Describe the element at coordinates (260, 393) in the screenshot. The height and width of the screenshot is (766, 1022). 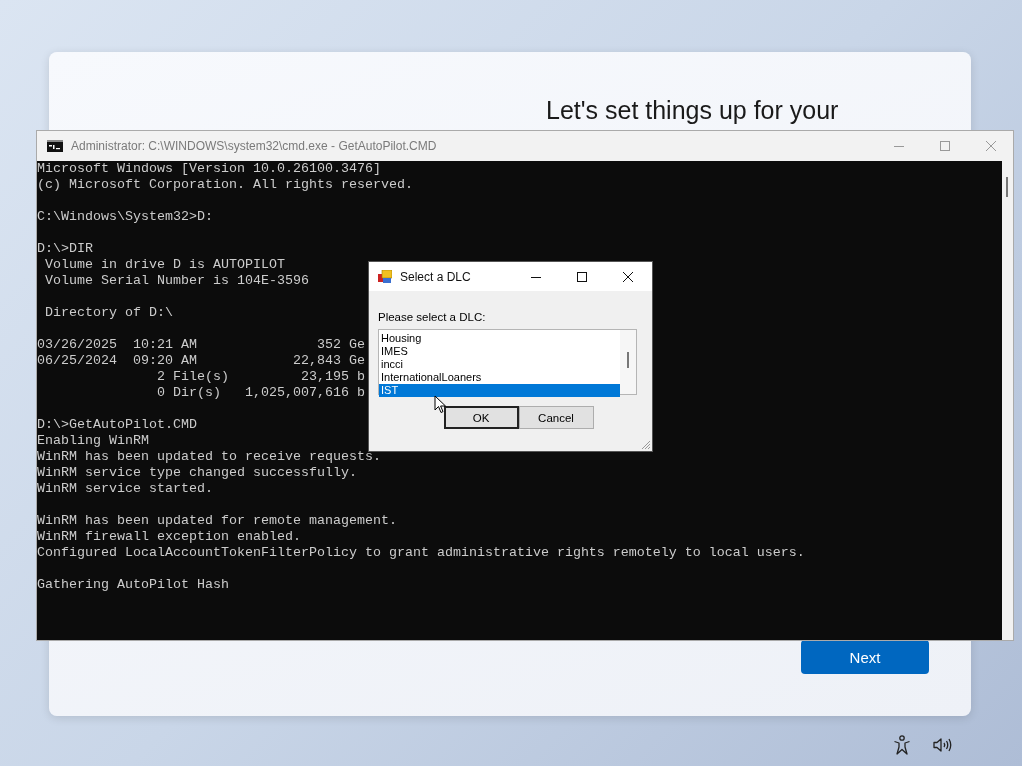
I see `console-line: 0 Dir(s) 1,025,007,616 b` at that location.